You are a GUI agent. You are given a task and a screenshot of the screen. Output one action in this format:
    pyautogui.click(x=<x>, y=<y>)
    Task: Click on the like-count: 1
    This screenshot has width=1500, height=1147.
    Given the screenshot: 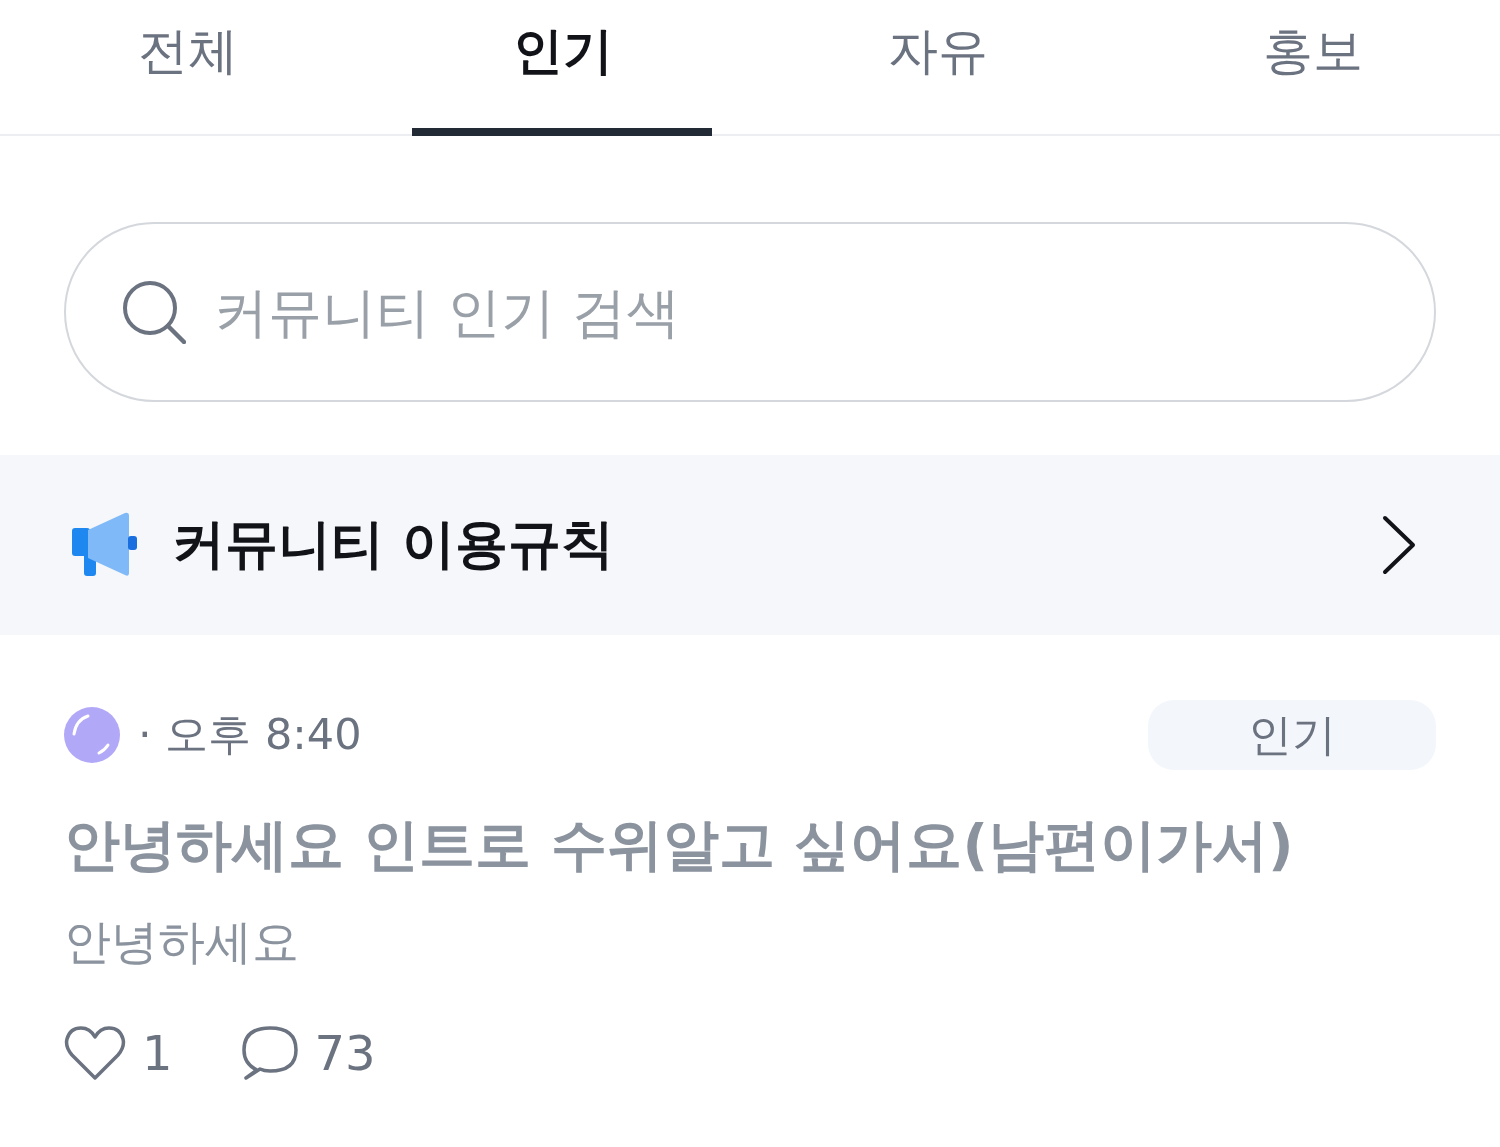 What is the action you would take?
    pyautogui.click(x=157, y=1053)
    